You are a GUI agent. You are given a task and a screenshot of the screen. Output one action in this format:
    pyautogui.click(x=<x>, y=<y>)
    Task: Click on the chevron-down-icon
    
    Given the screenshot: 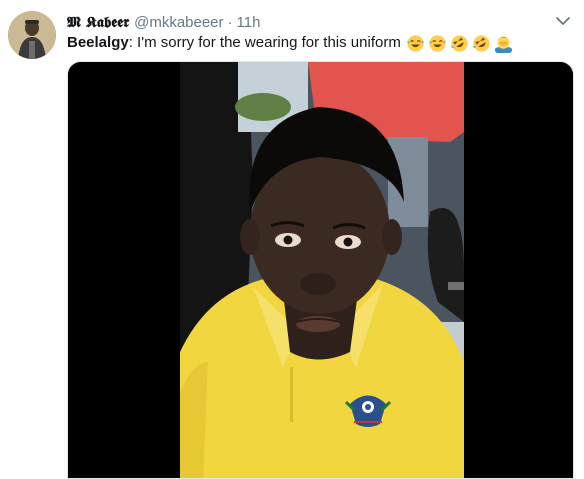 What is the action you would take?
    pyautogui.click(x=563, y=21)
    